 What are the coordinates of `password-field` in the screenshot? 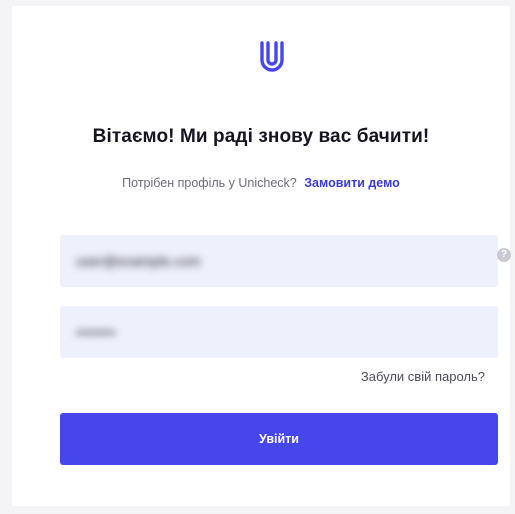 It's located at (279, 332).